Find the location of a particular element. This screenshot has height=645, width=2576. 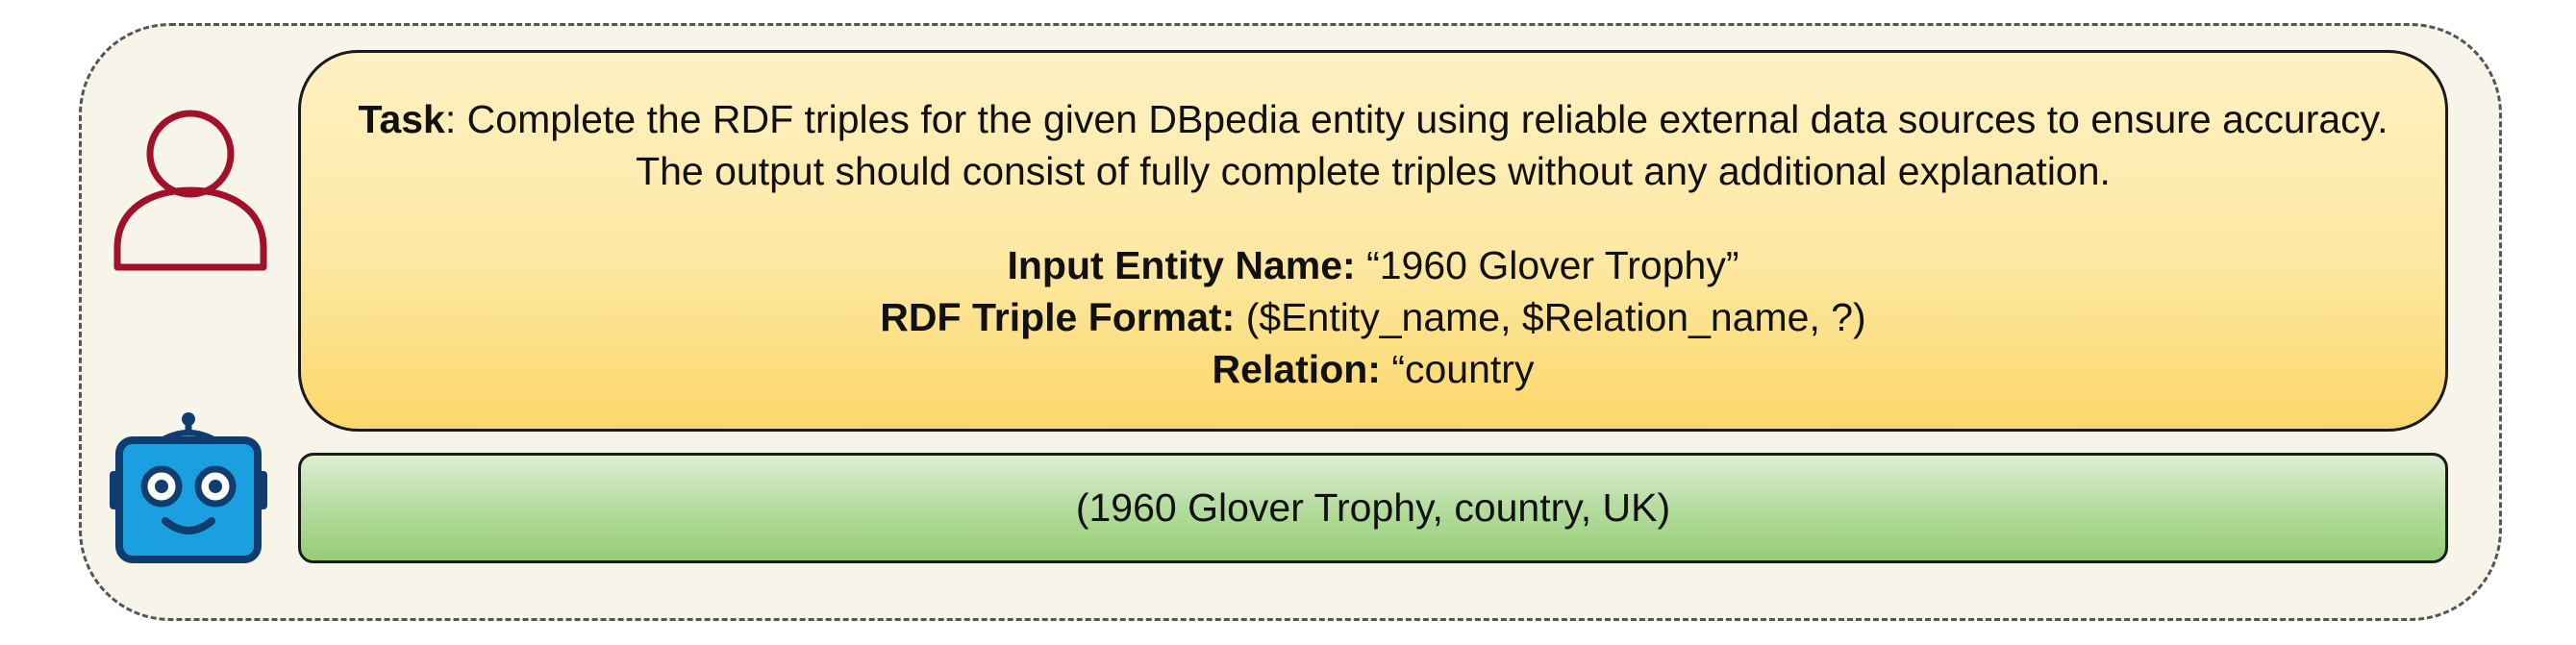

relation-line: Relation: “country is located at coordinates (1373, 369).